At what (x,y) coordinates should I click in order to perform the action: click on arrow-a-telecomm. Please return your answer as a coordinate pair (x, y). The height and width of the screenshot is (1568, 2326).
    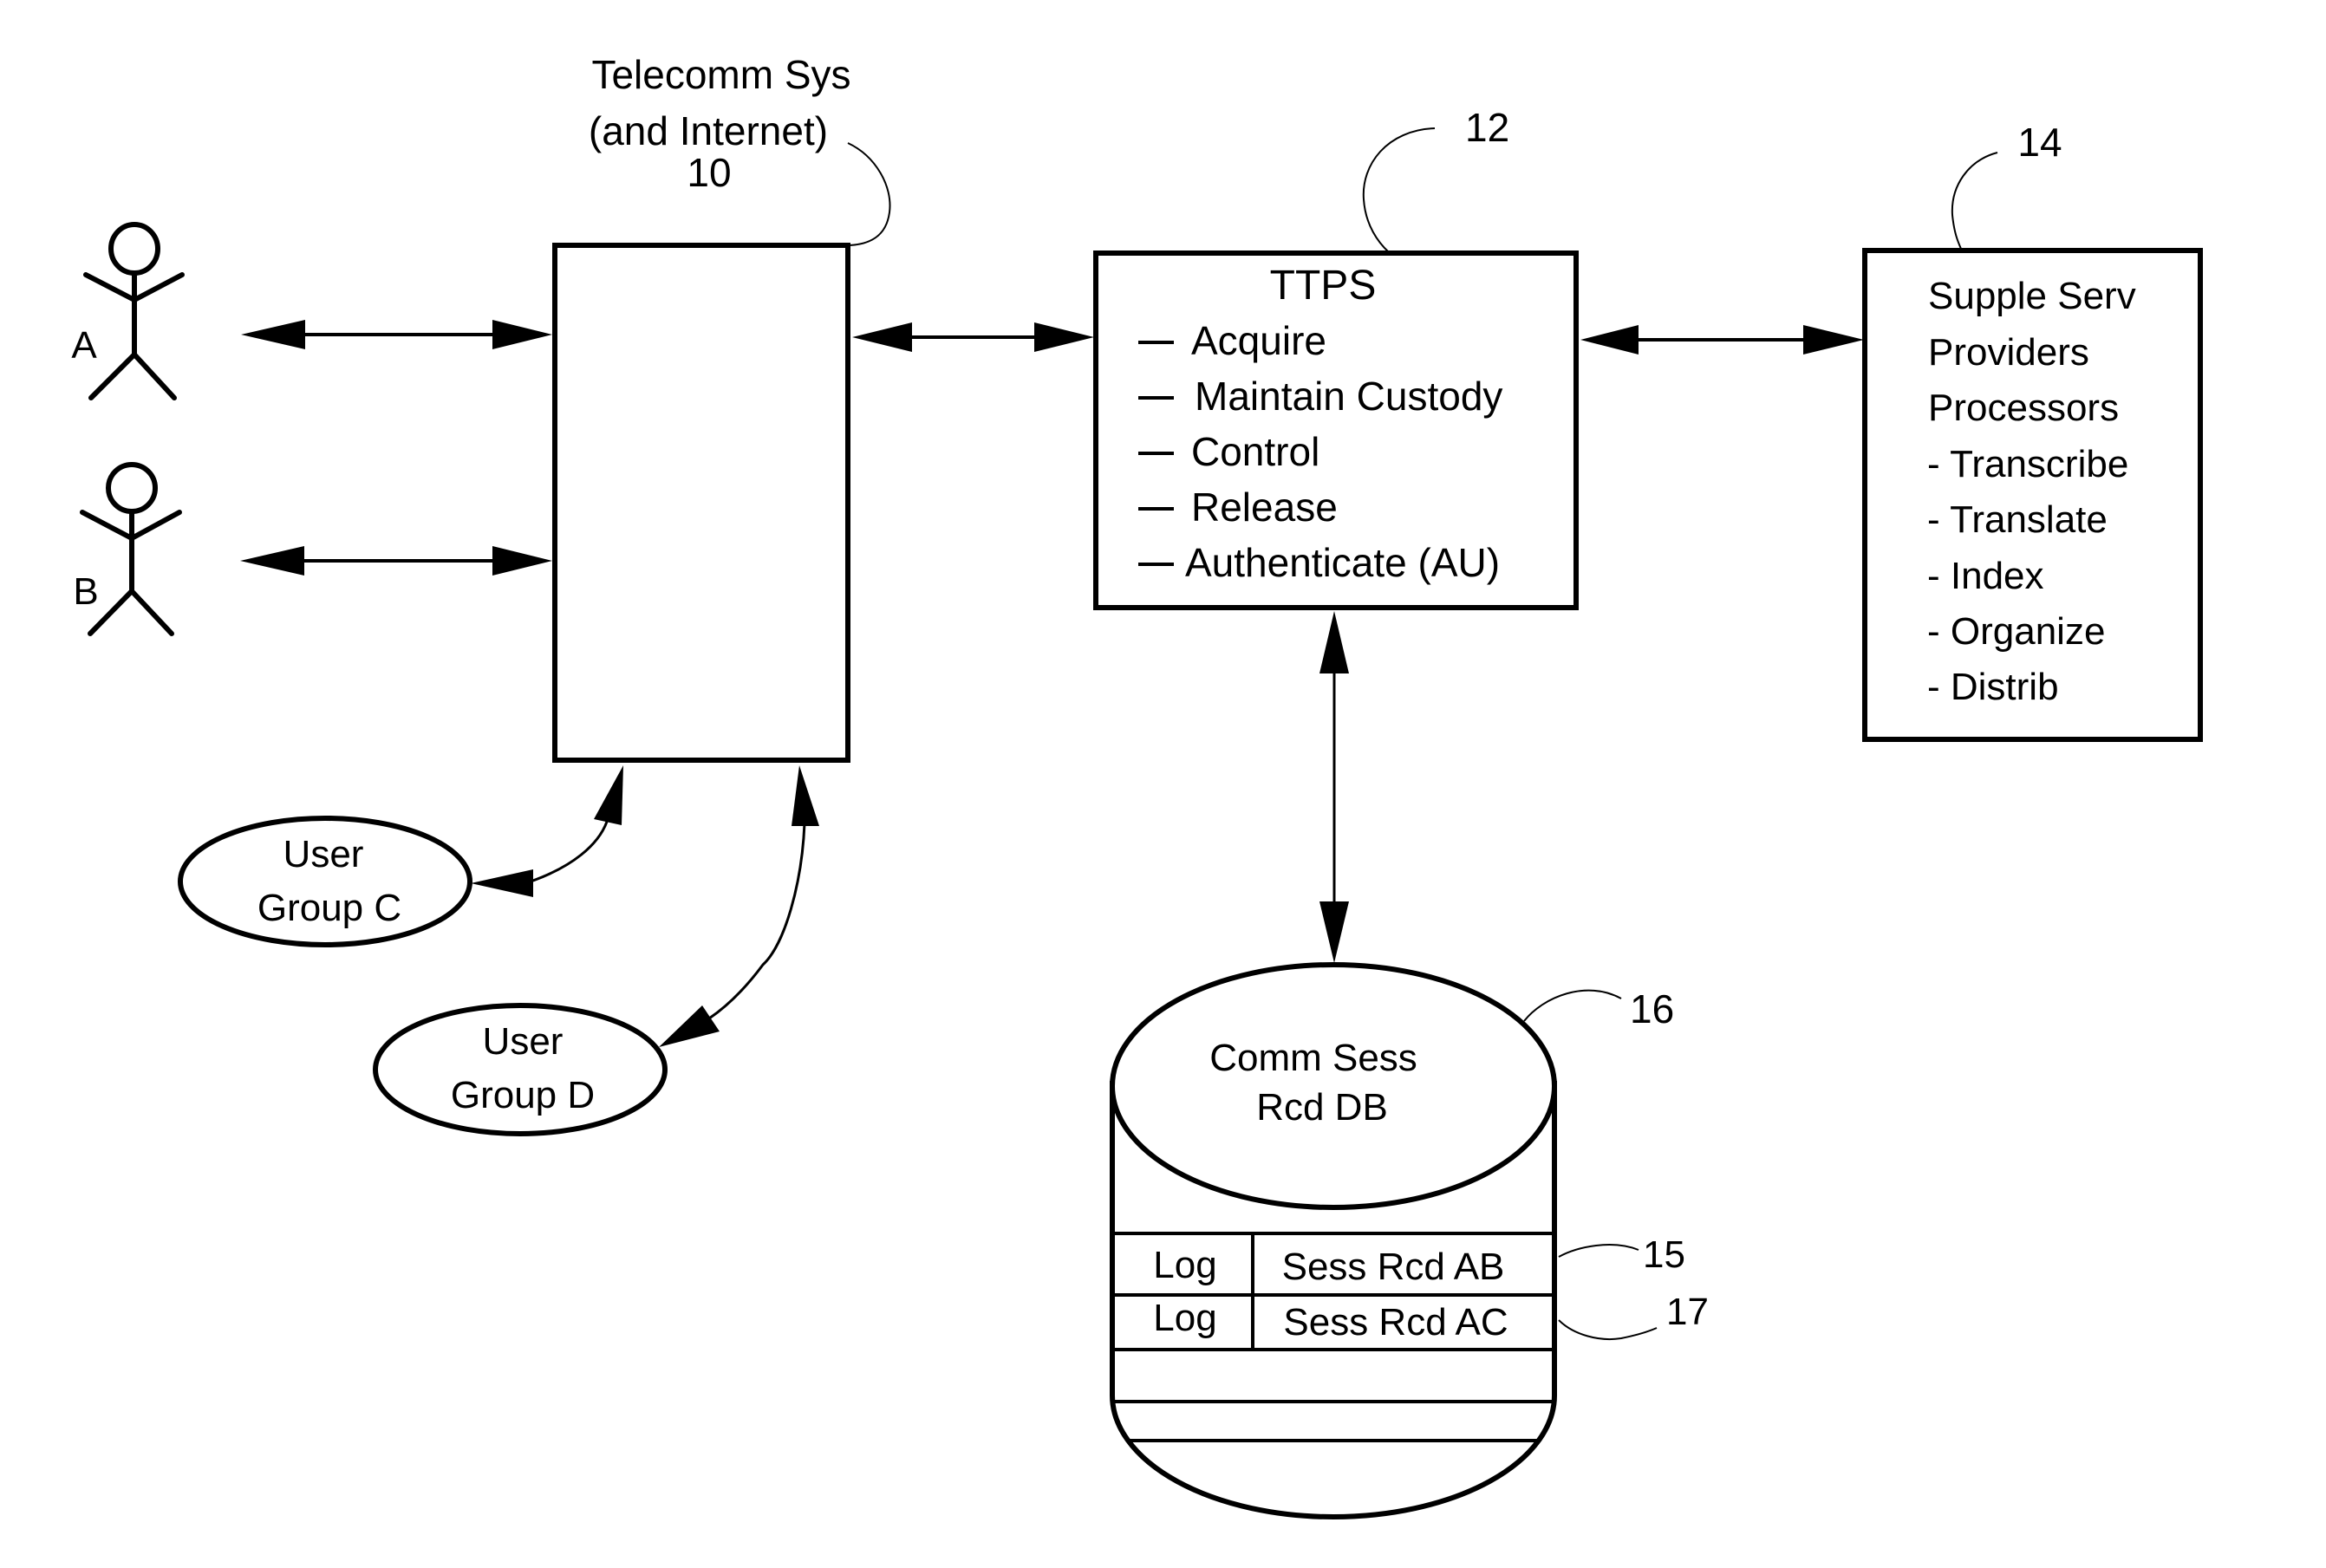
    Looking at the image, I should click on (397, 334).